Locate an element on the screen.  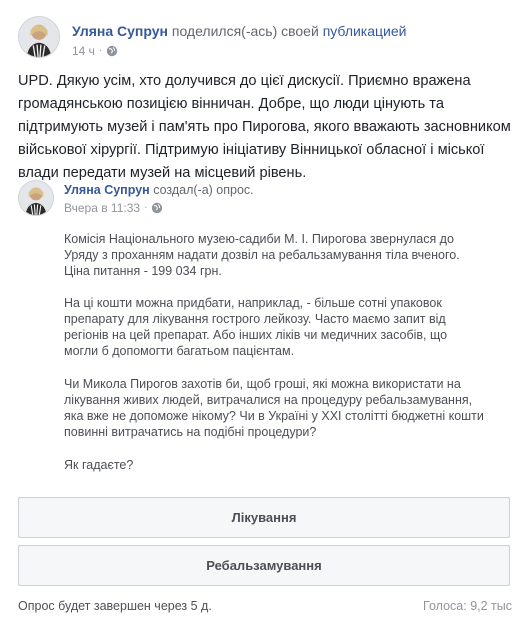
shared-post-timestamp: Вчера в 11:33 is located at coordinates (102, 208).